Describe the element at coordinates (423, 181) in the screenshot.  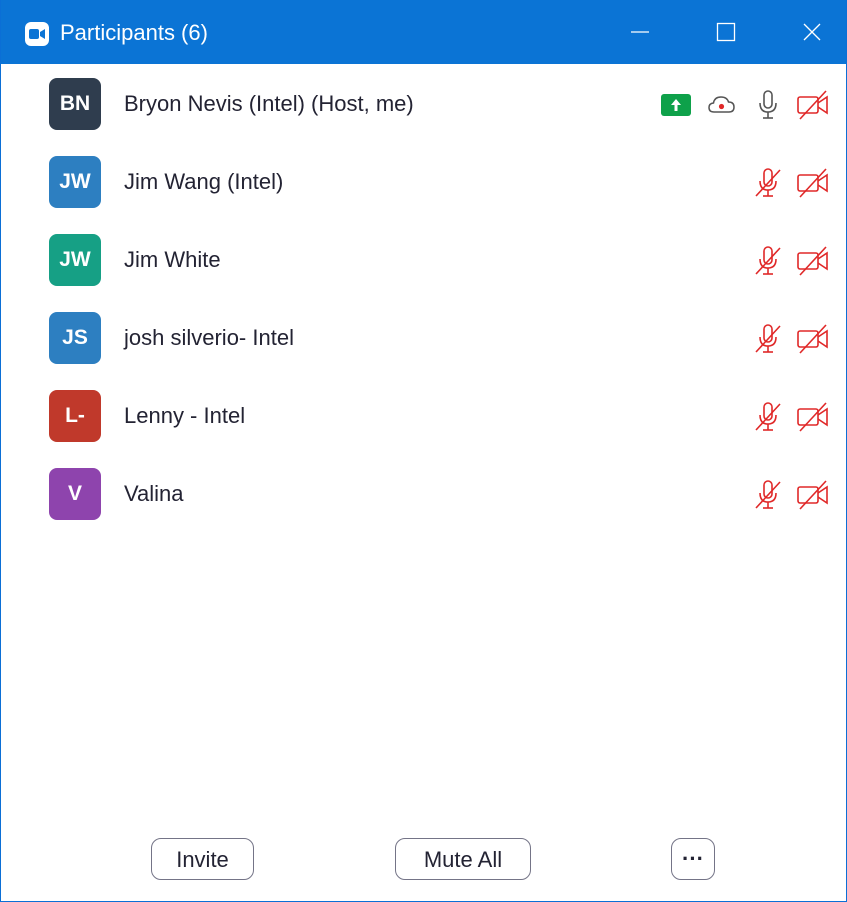
I see `participant-row: JW Jim Wang (Intel)` at that location.